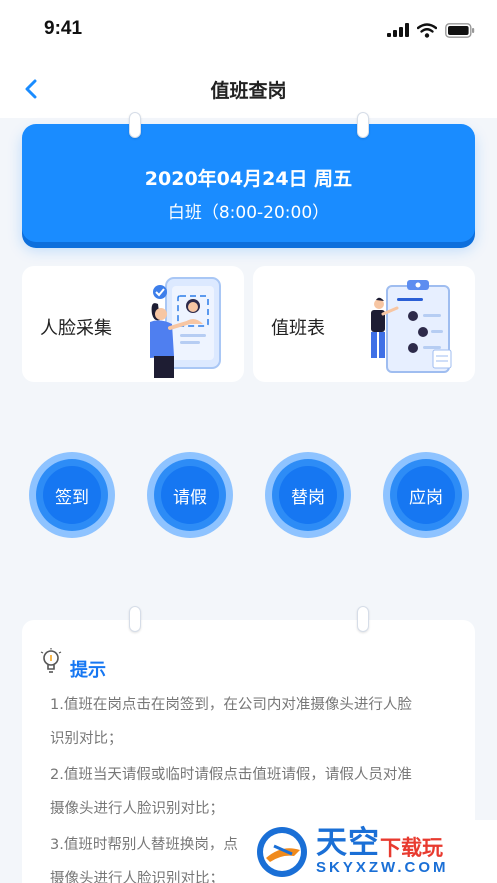  What do you see at coordinates (135, 619) in the screenshot?
I see `binder-ring-left-lower` at bounding box center [135, 619].